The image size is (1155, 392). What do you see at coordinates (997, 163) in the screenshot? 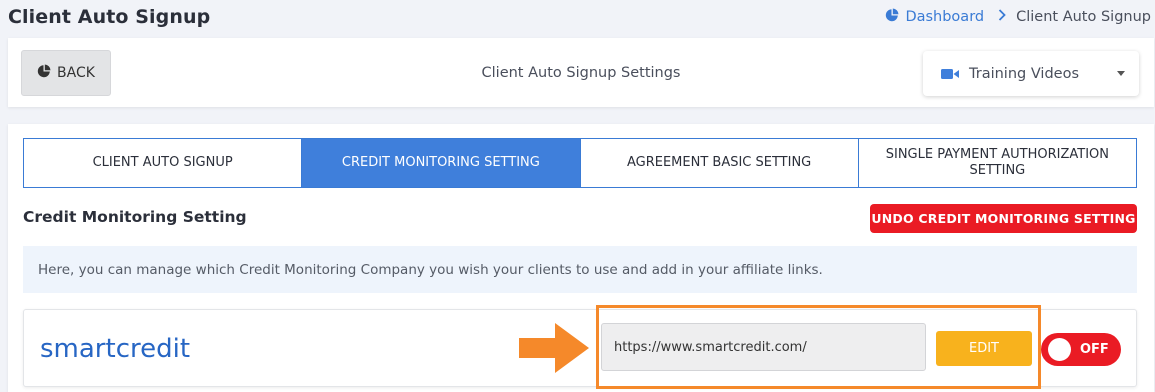
I see `tab-single-payment-authorization-setting: SINGLE PAYMENT AUTHORIZATION SETTING` at bounding box center [997, 163].